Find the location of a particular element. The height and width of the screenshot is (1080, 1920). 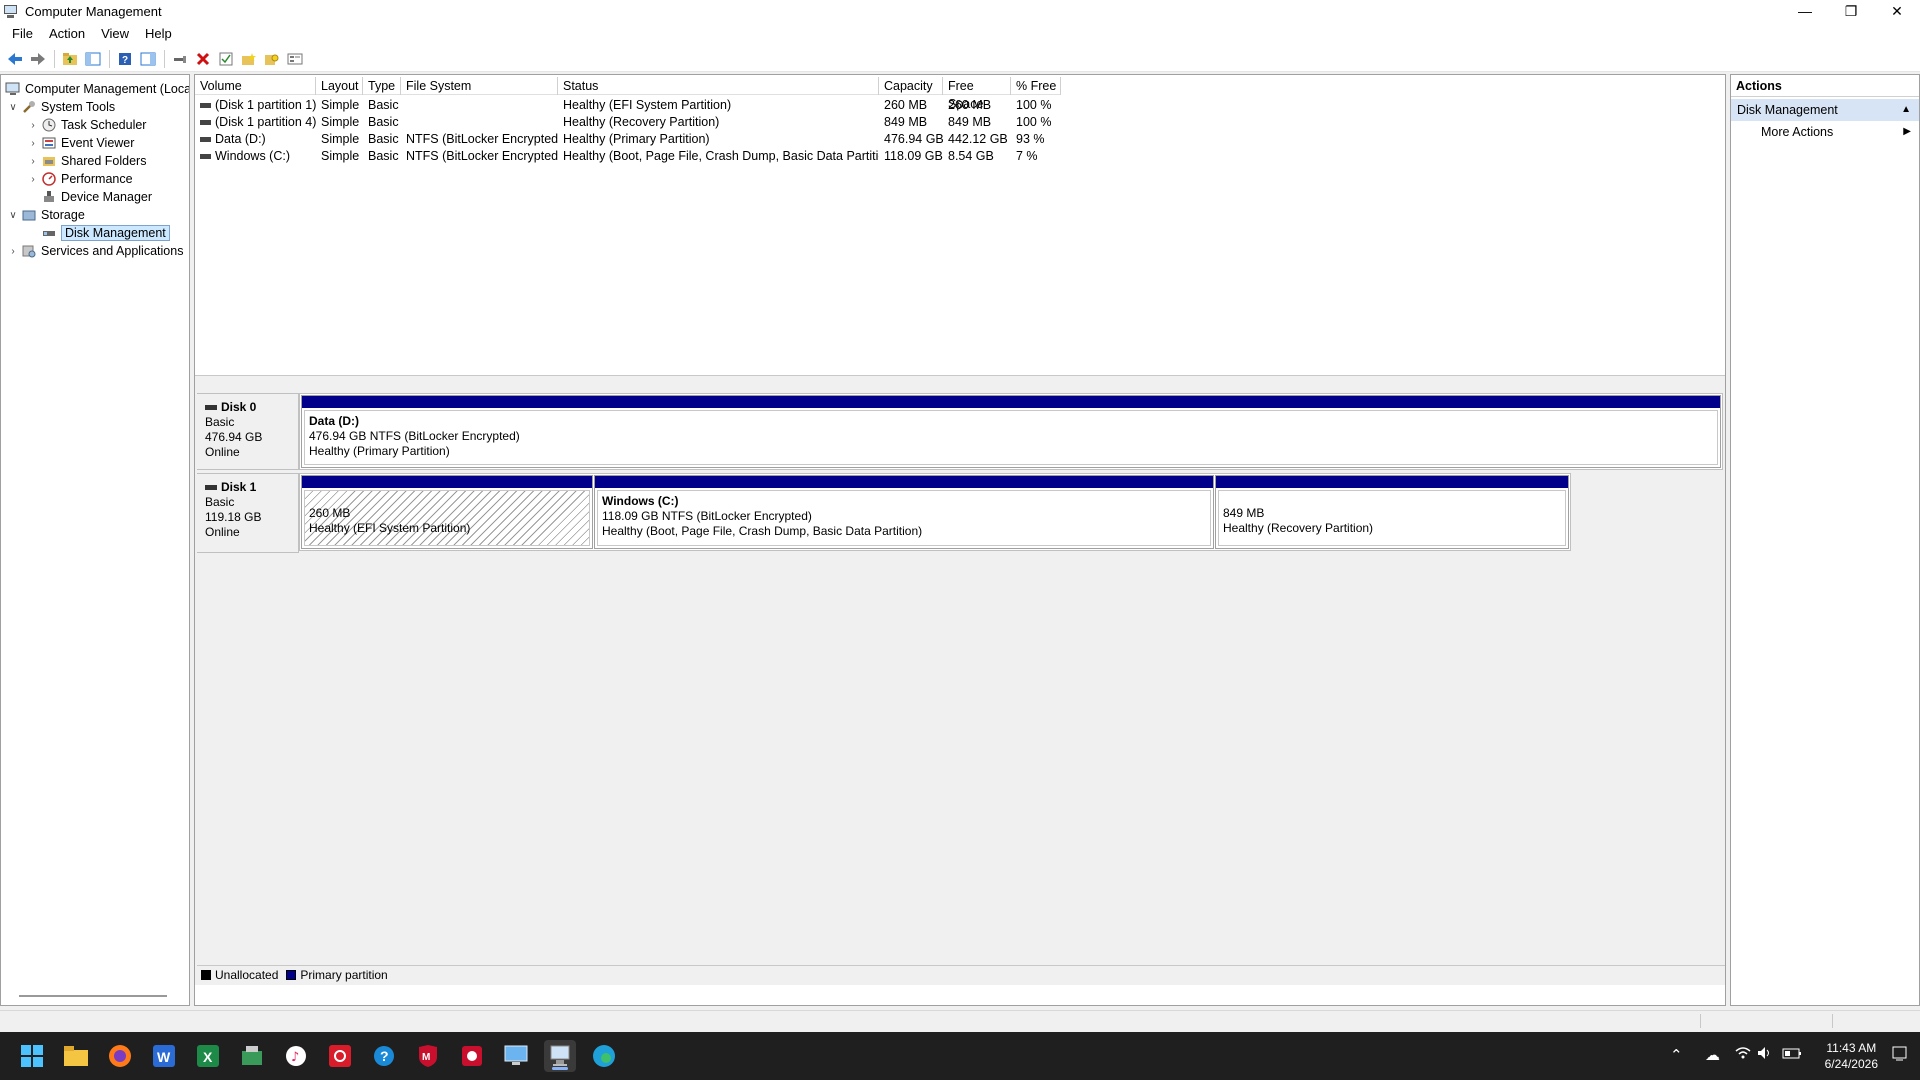

tree-item-event-viewer: › Event Viewer is located at coordinates (80, 143).